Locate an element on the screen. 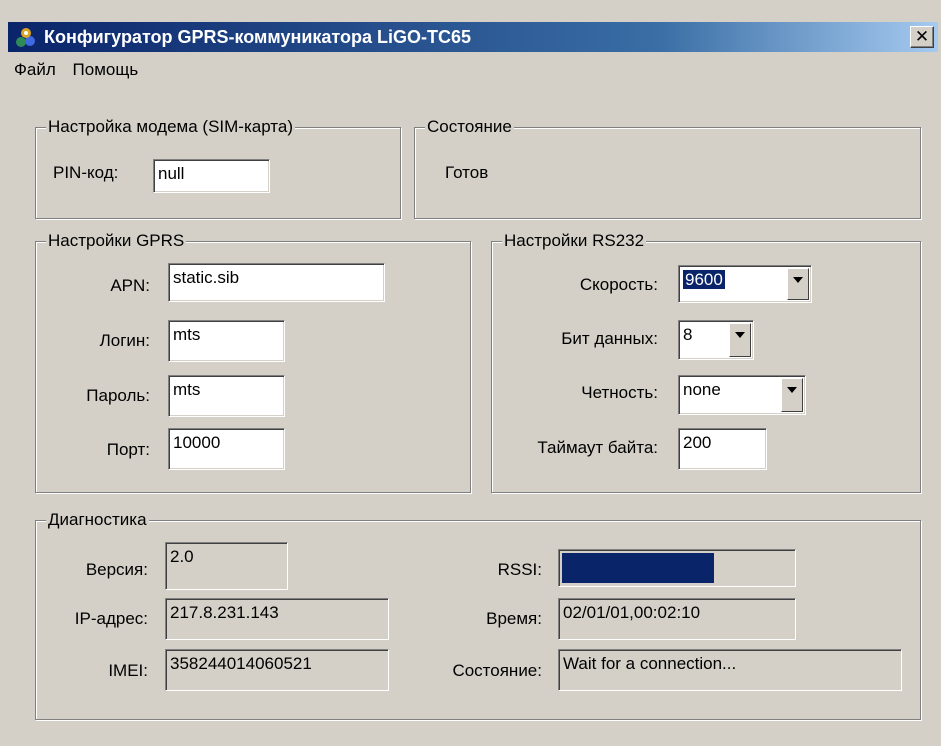 Image resolution: width=941 pixels, height=746 pixels. imei-field: 358244014060521 is located at coordinates (277, 670).